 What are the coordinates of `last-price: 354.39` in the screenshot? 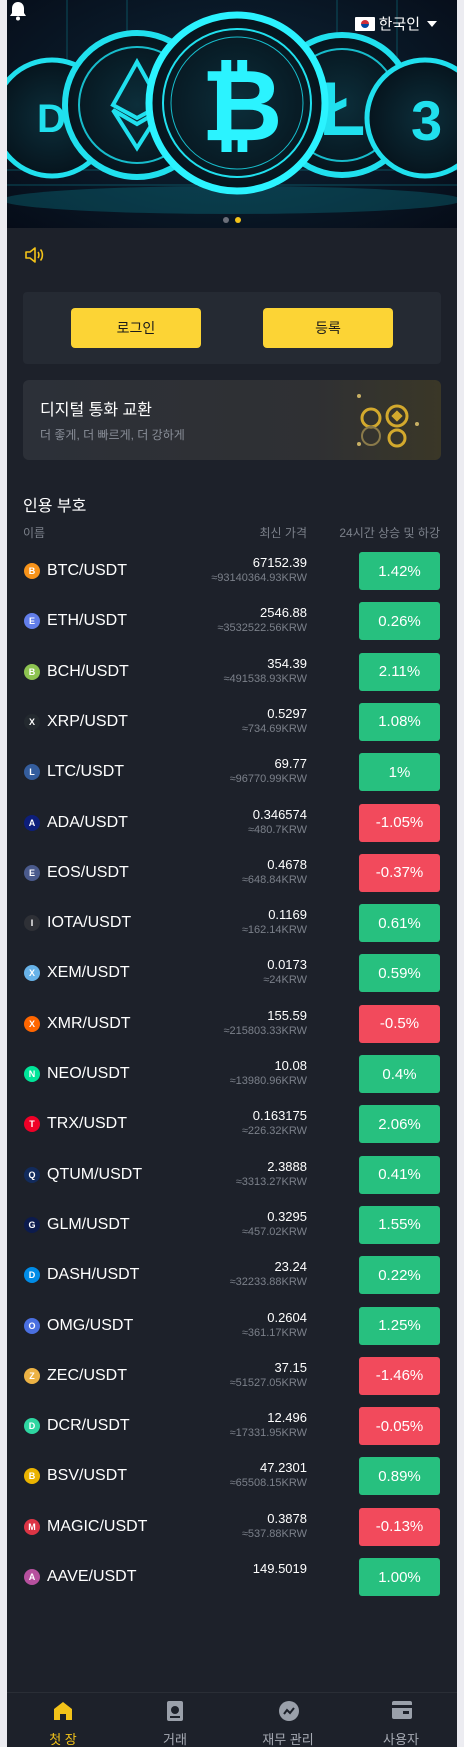 It's located at (287, 663).